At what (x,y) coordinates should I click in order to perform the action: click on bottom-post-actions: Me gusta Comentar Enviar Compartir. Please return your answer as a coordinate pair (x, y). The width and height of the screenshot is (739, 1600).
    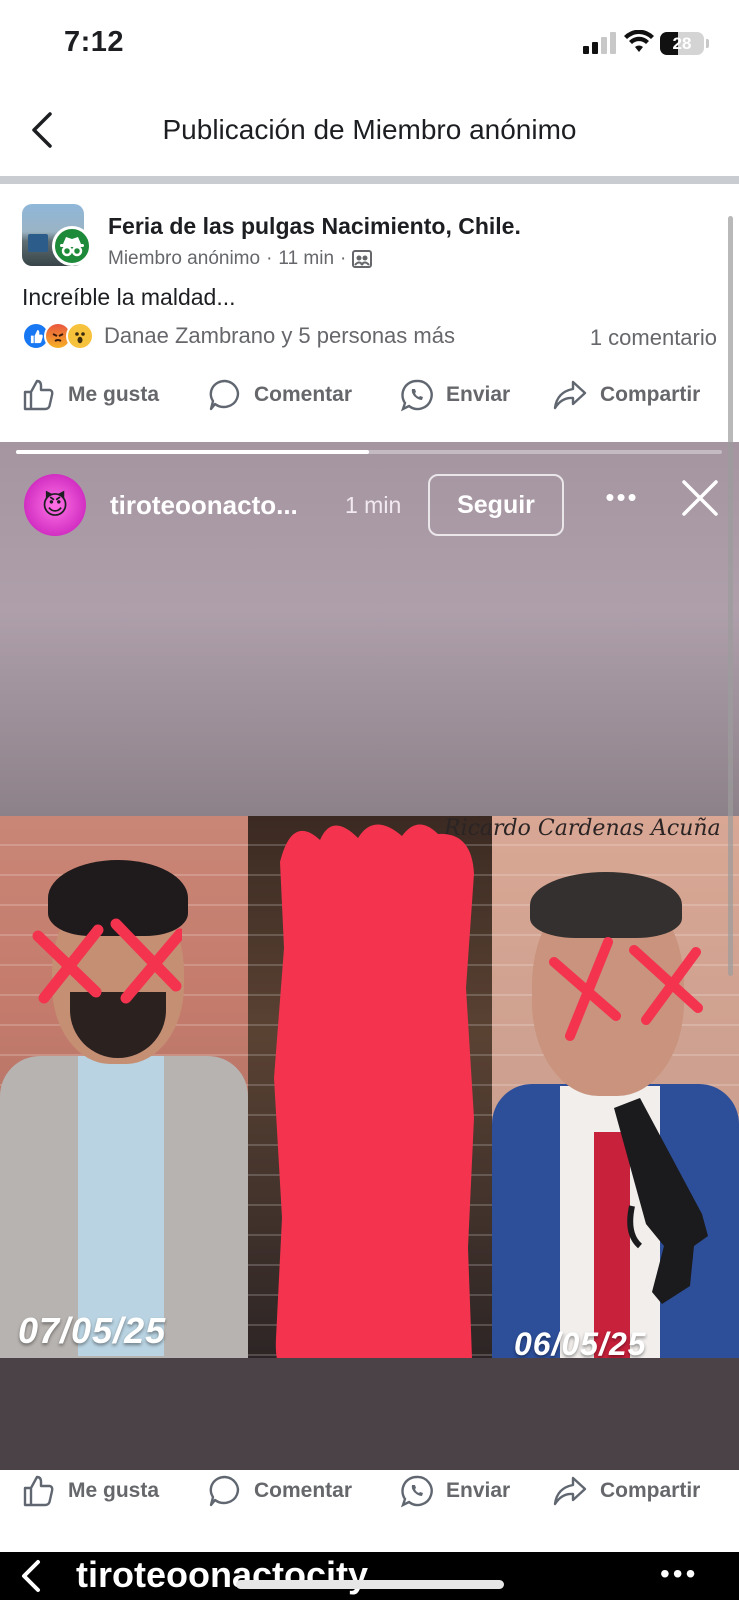
    Looking at the image, I should click on (369, 1499).